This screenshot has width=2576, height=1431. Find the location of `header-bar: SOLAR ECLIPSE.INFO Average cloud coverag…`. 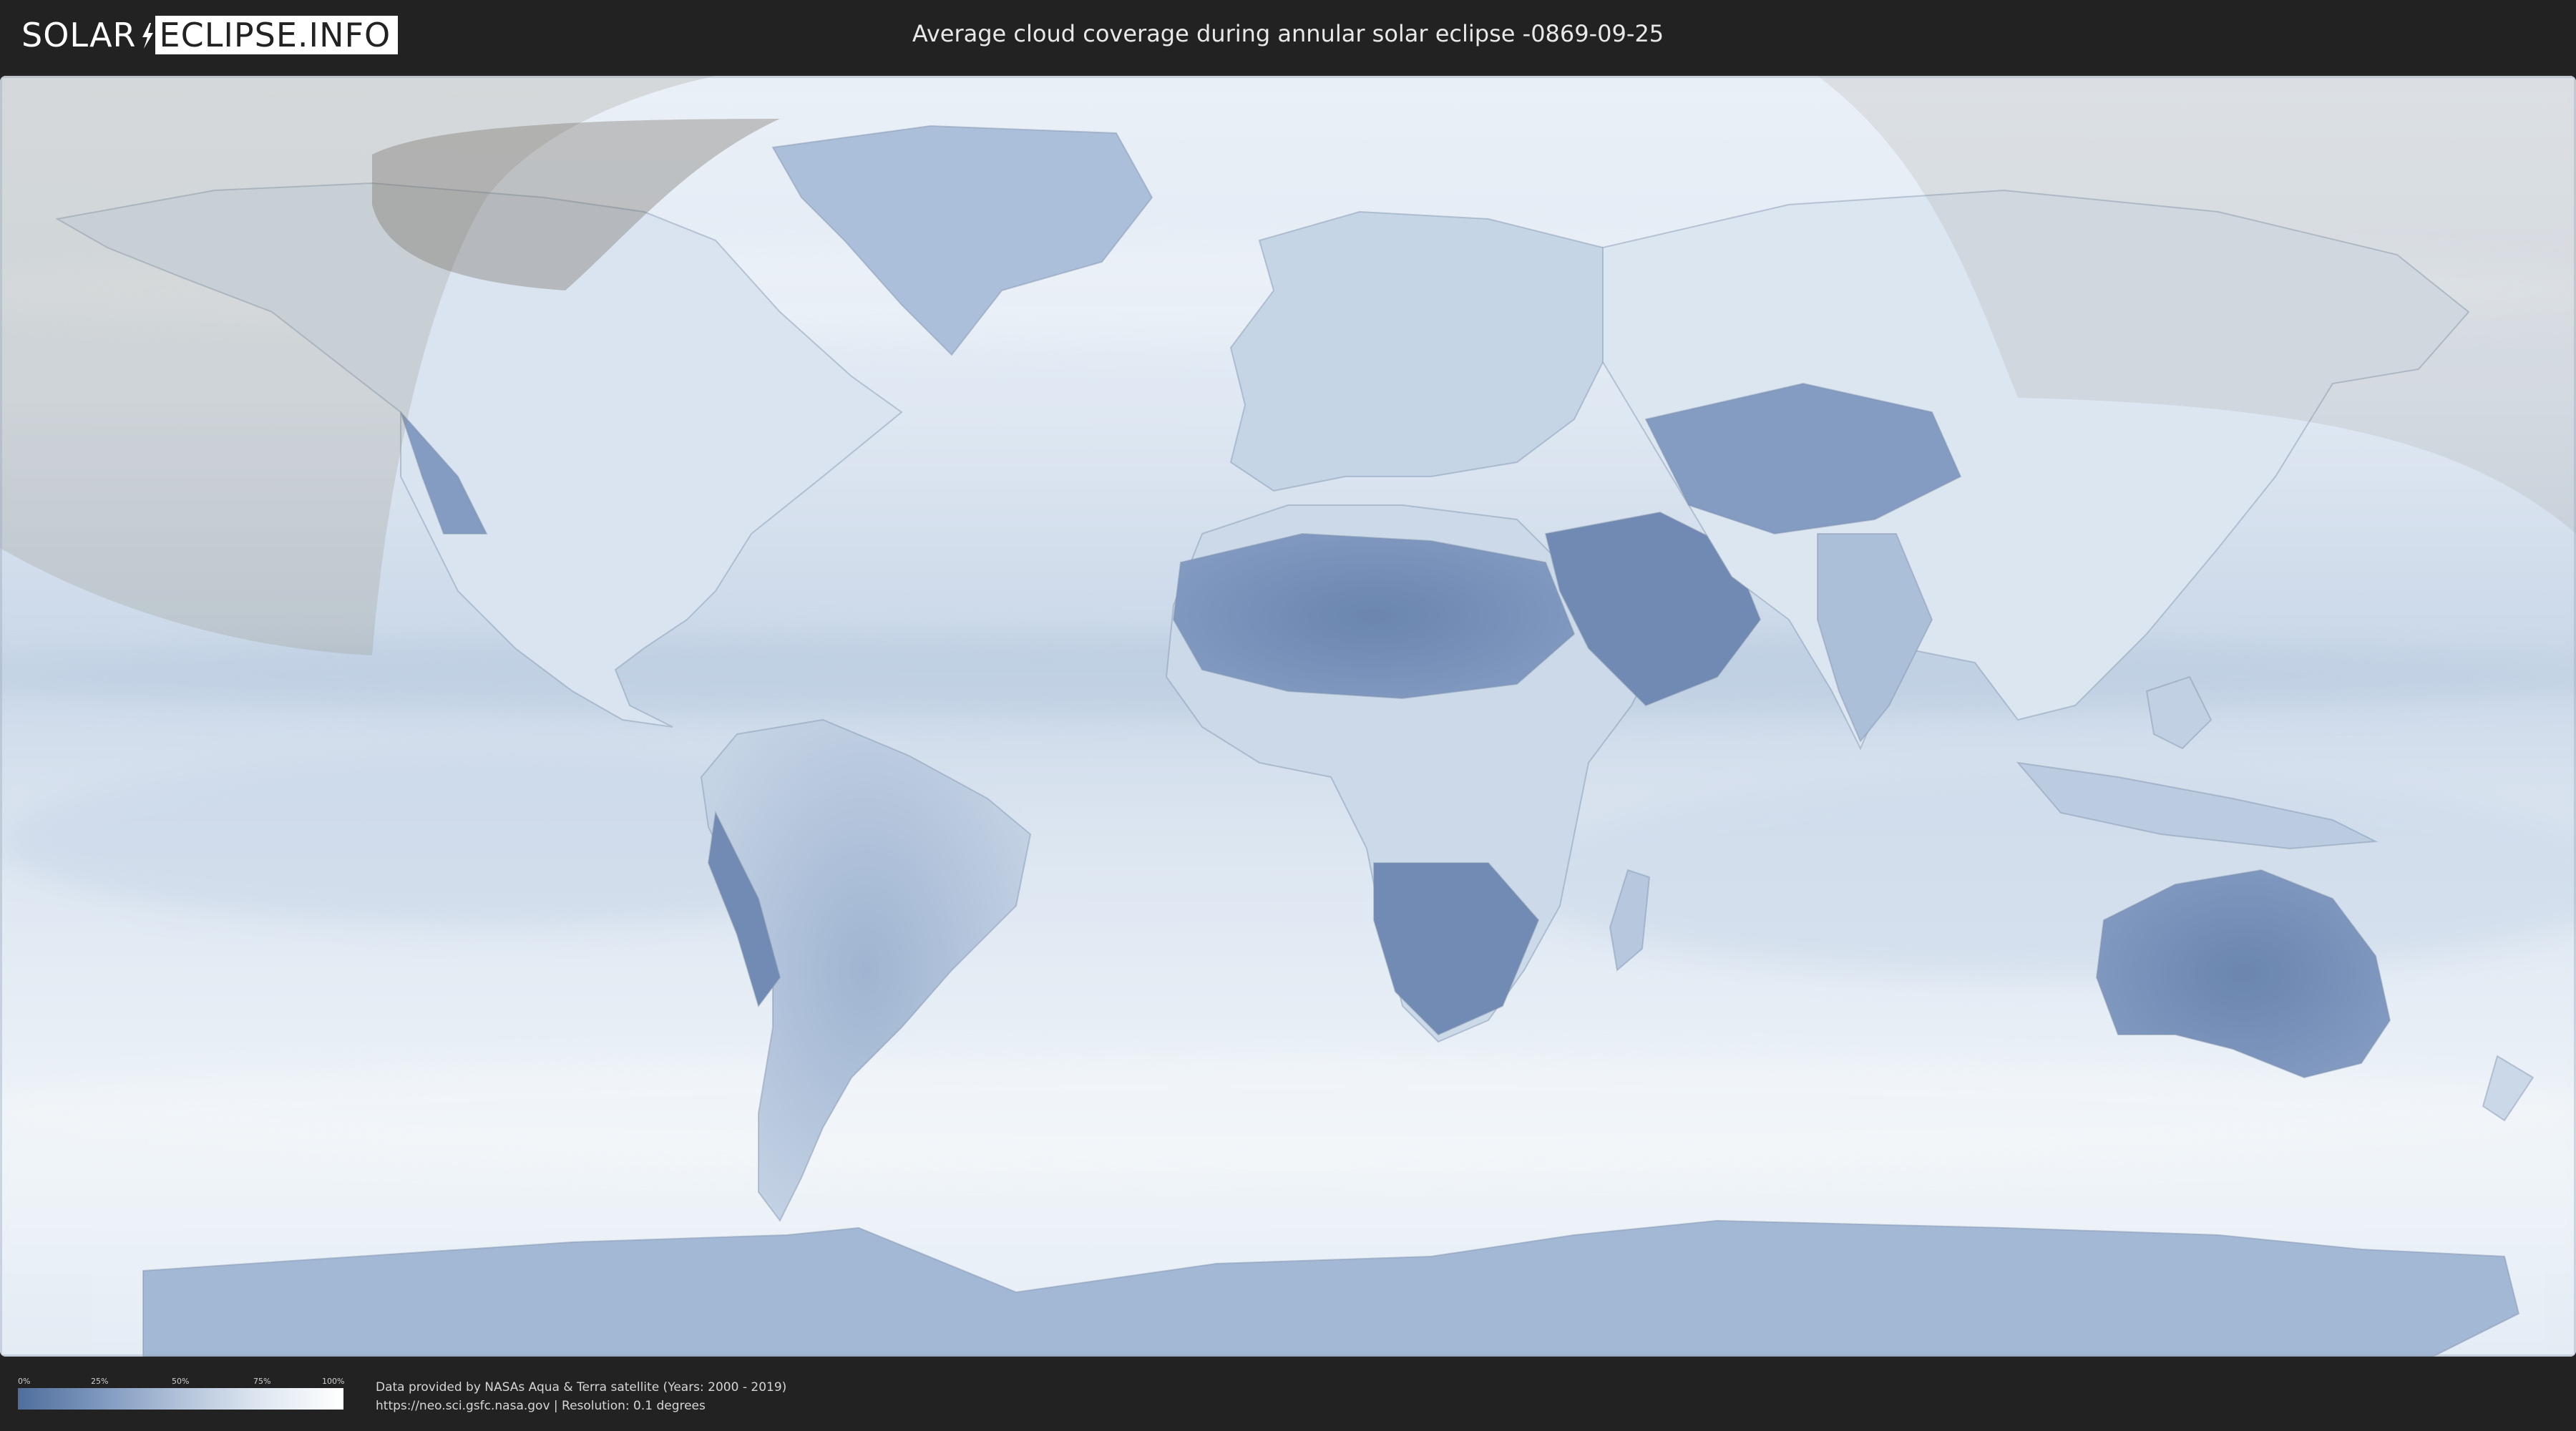

header-bar: SOLAR ECLIPSE.INFO Average cloud coverag… is located at coordinates (1288, 36).